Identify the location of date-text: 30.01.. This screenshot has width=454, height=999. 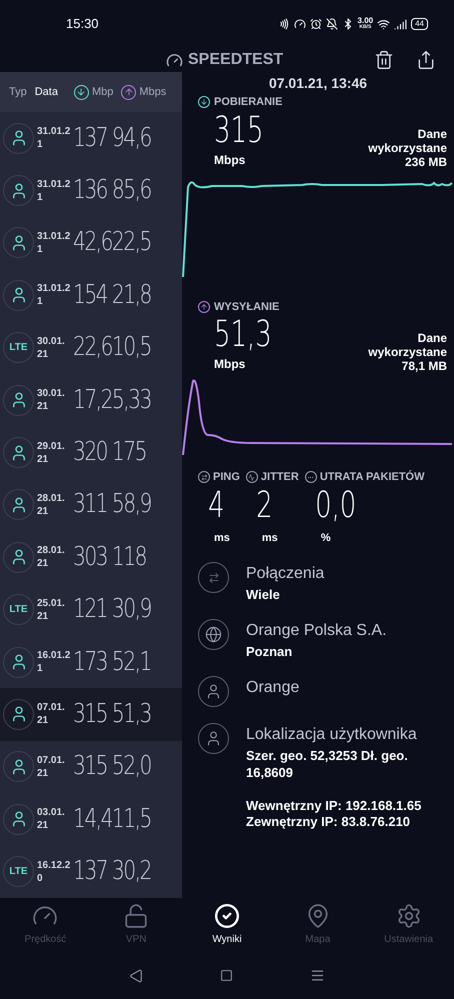
(51, 341).